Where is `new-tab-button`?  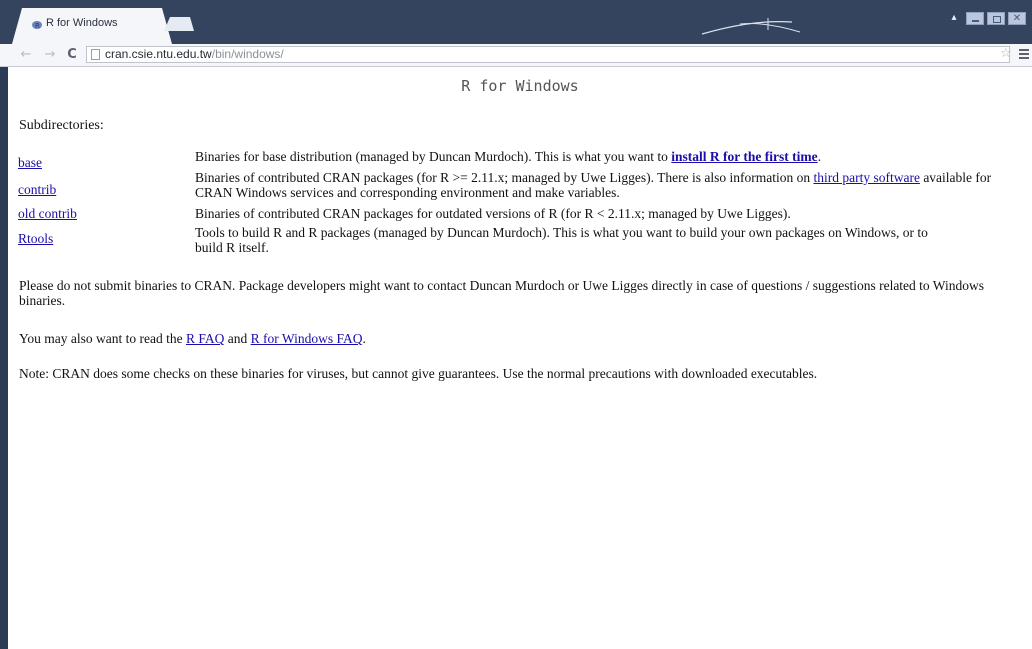
new-tab-button is located at coordinates (179, 24).